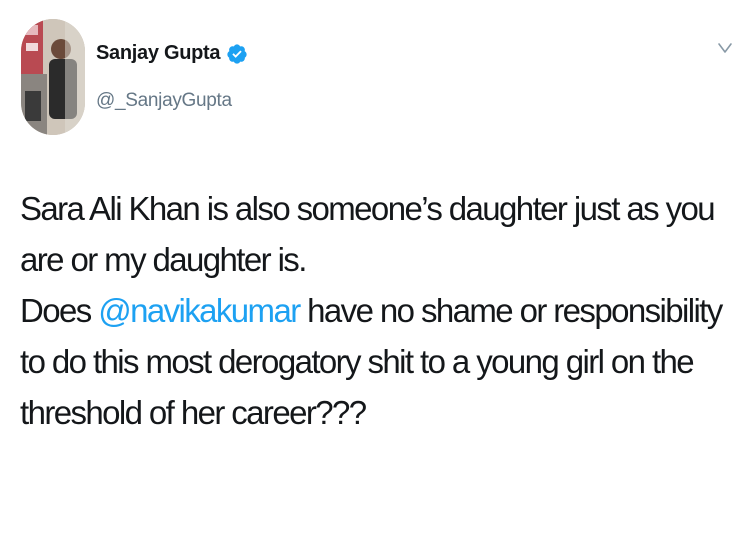  I want to click on avatar, so click(53, 77).